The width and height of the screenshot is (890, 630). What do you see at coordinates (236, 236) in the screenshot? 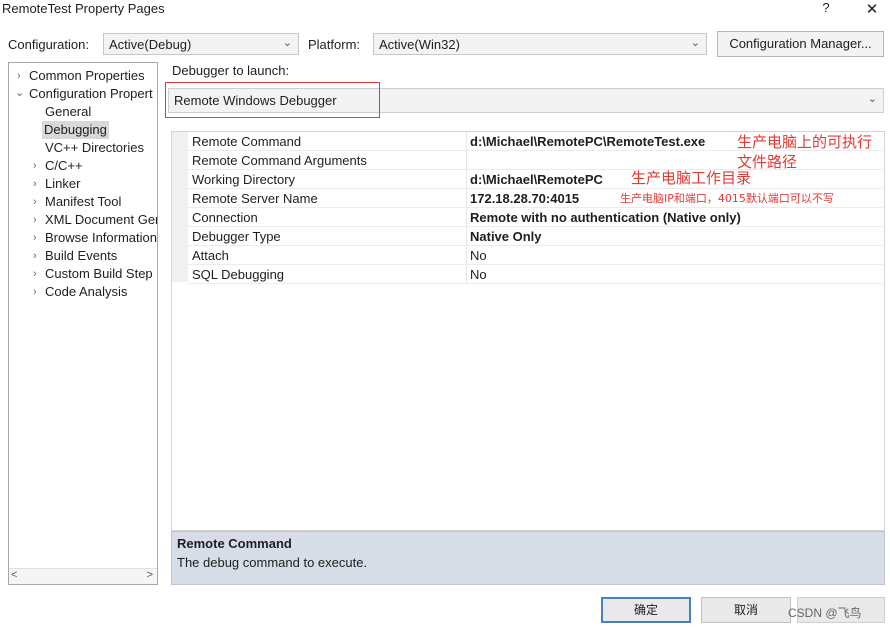
I see `property-name: Debugger Type` at bounding box center [236, 236].